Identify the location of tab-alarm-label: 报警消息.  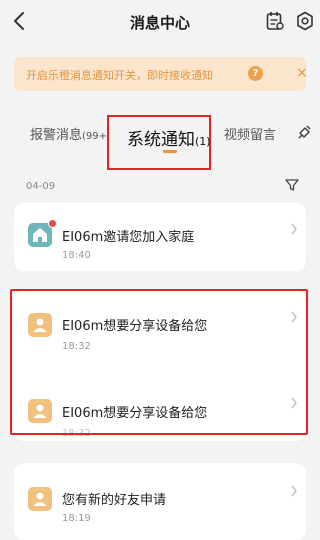
(56, 135).